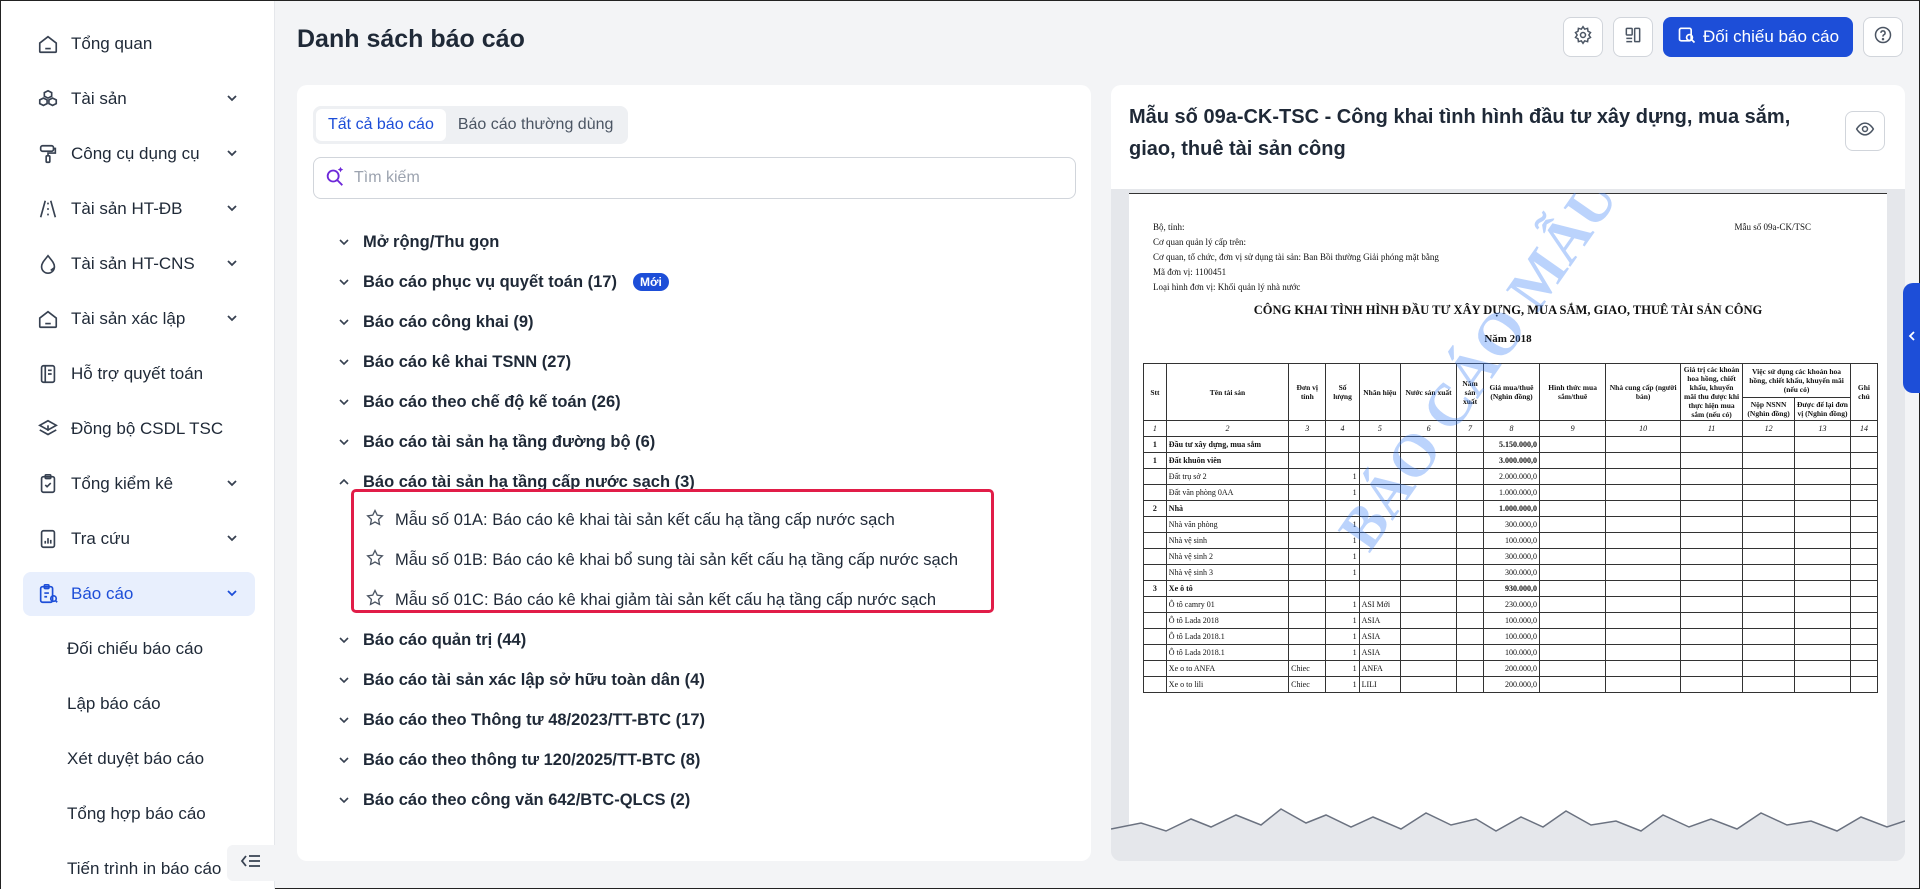 The width and height of the screenshot is (1920, 889). I want to click on side-panel-handle, so click(1911, 338).